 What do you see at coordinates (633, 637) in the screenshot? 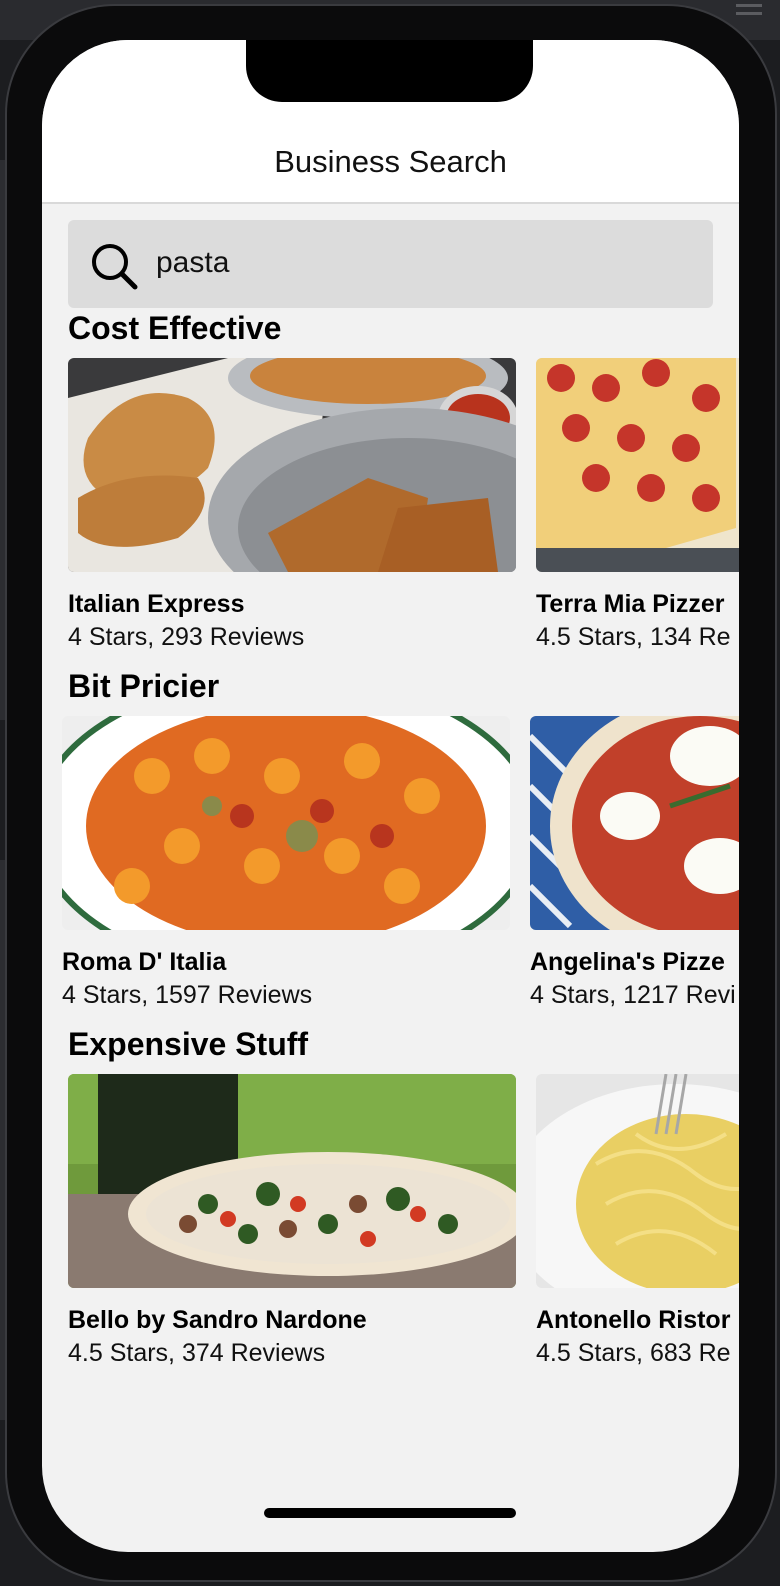
I see `business-rating: 4.5 Stars, 134 Re` at bounding box center [633, 637].